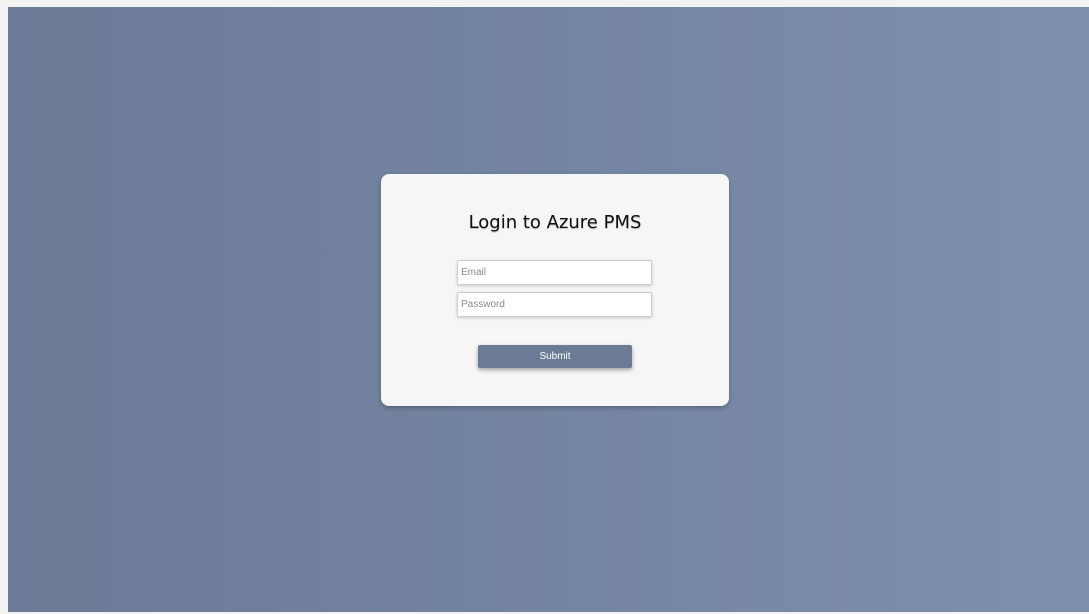 The width and height of the screenshot is (1089, 614). I want to click on password-field, so click(554, 304).